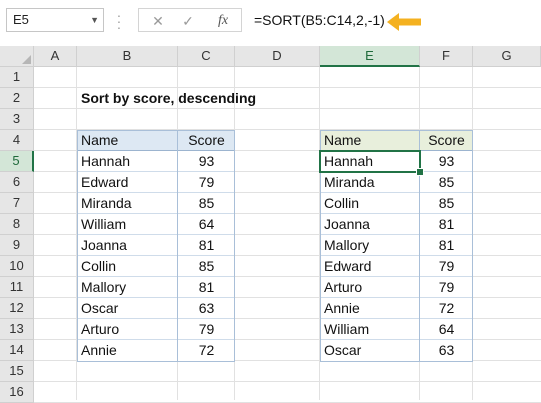  I want to click on sorted-cell-name: Arturo, so click(370, 287).